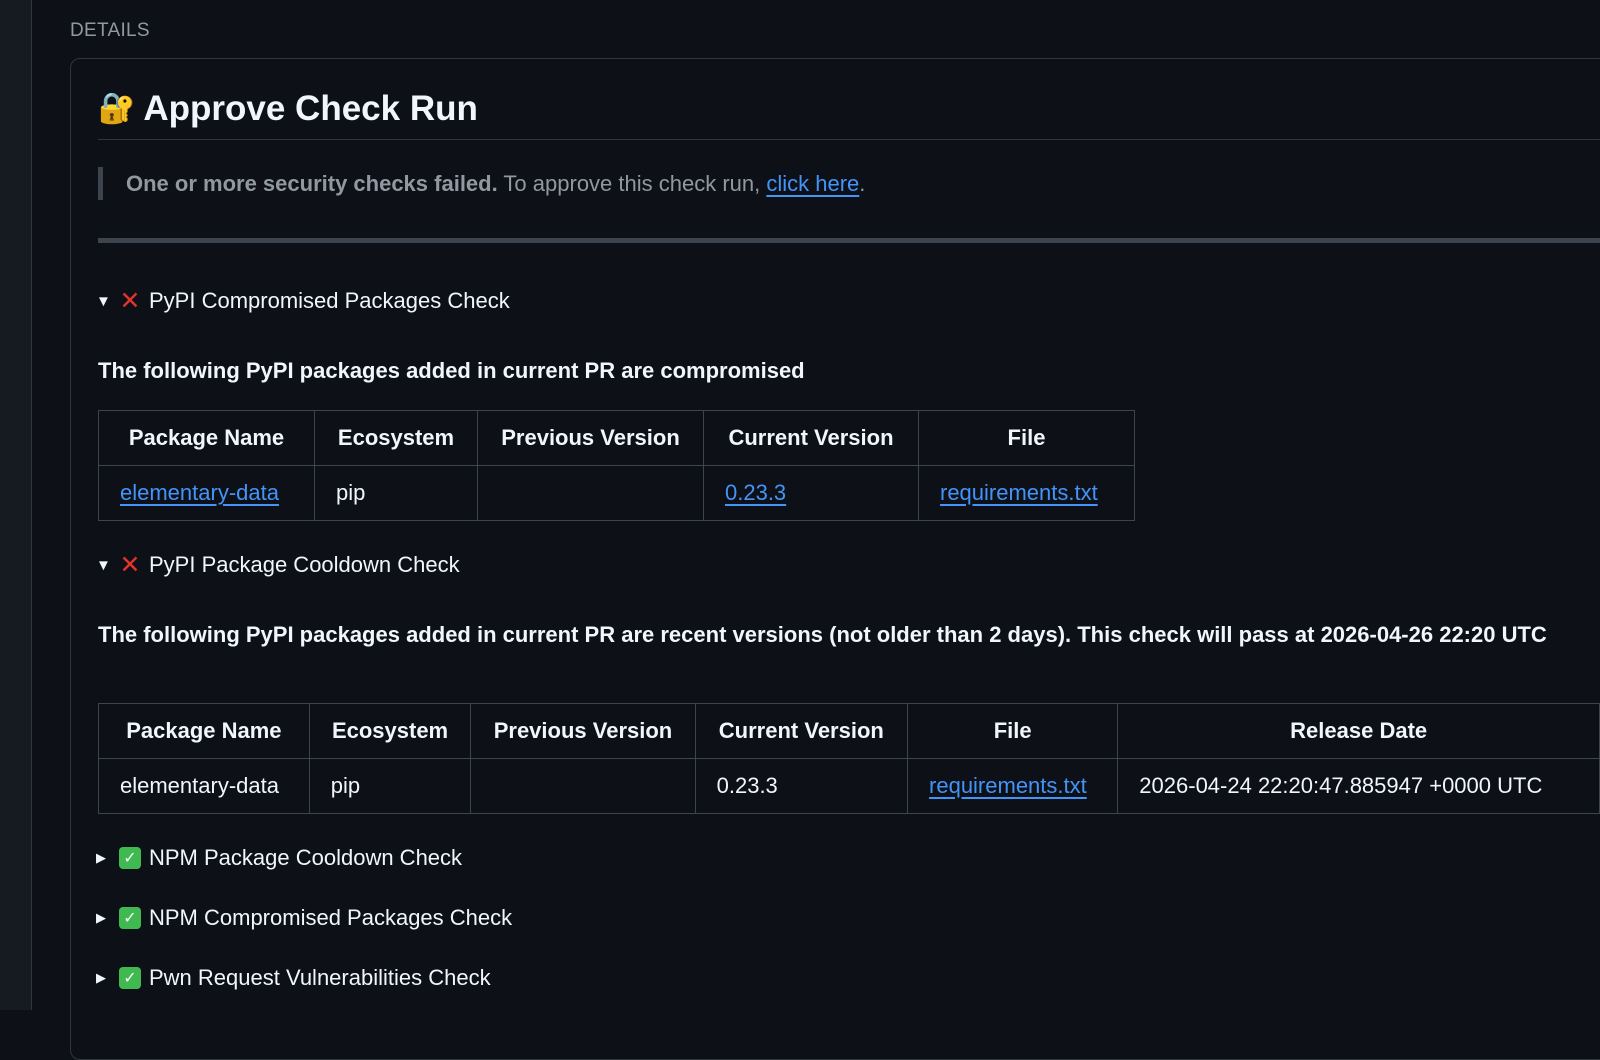 This screenshot has width=1600, height=1060. I want to click on check-run-title: 🔐 Approve Check Run, so click(288, 109).